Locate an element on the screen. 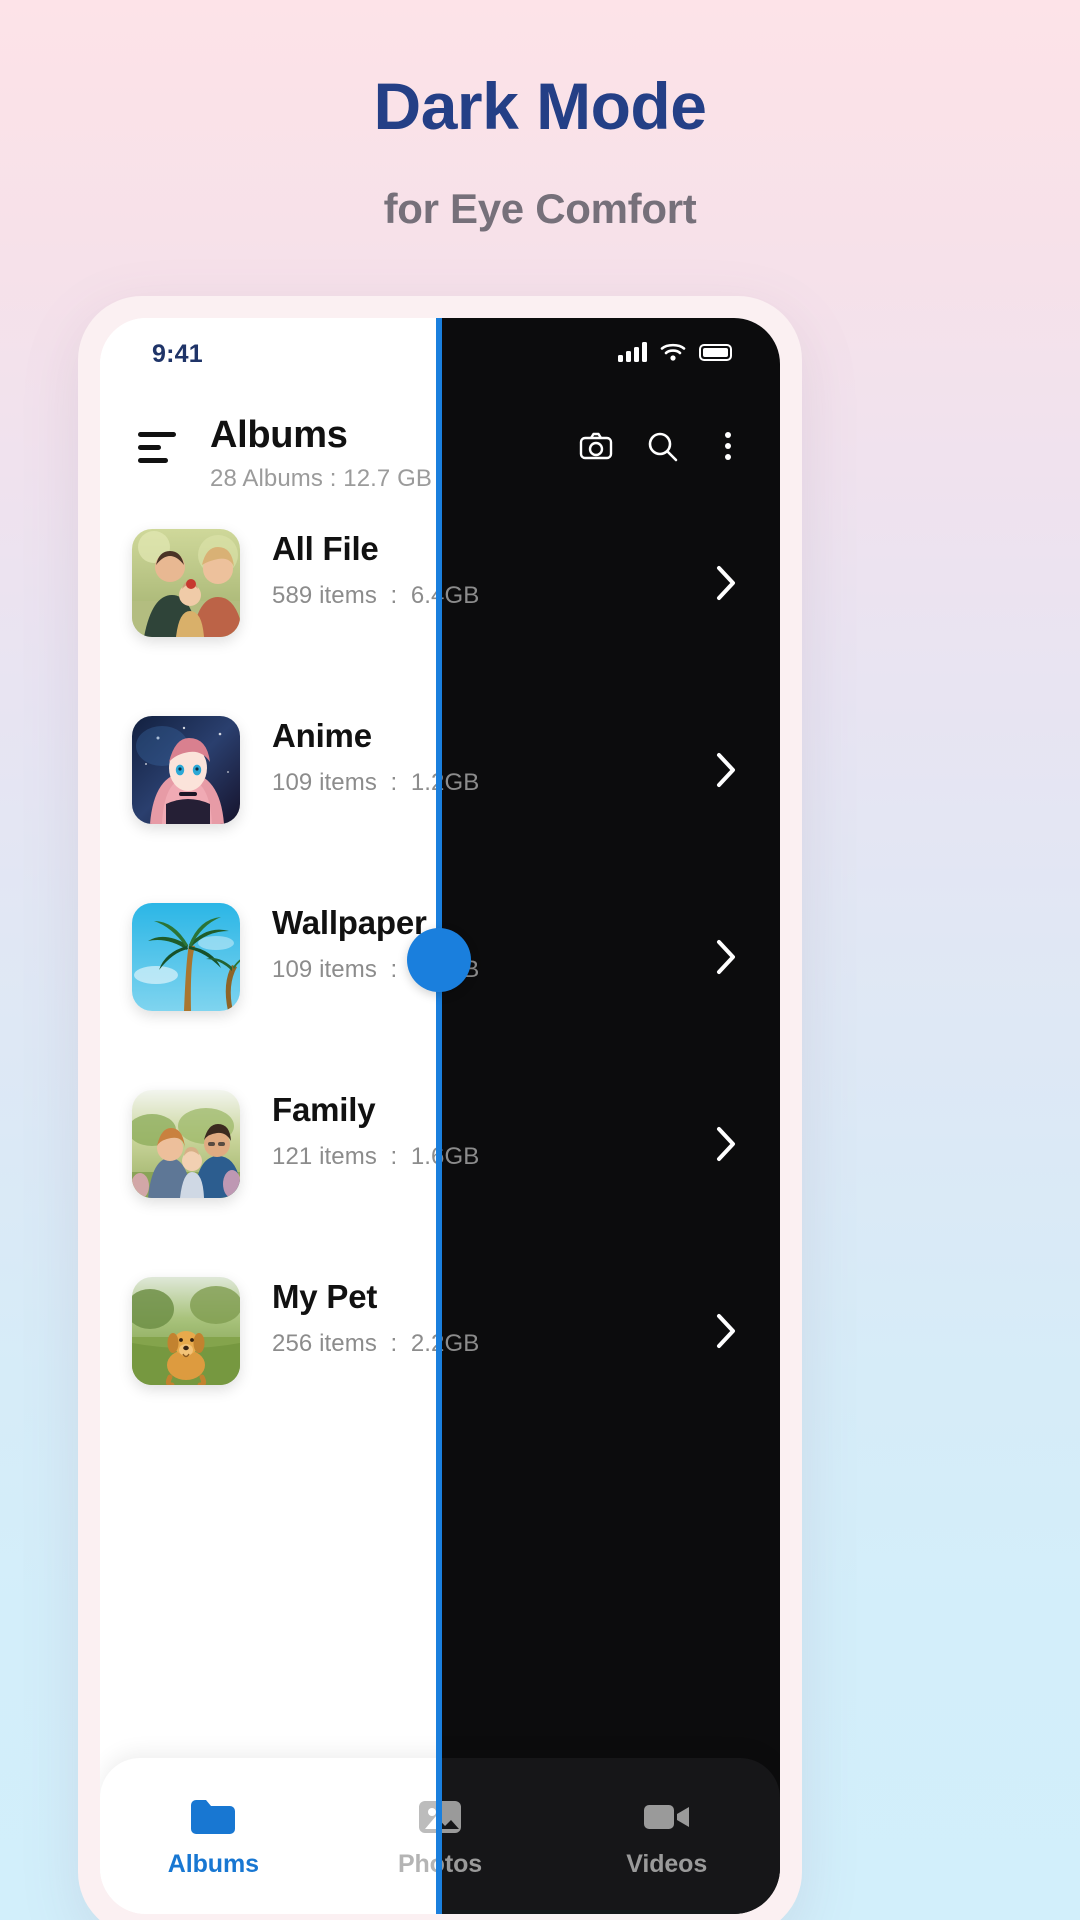 Image resolution: width=1080 pixels, height=1920 pixels. family-portrait-thumbnail is located at coordinates (186, 583).